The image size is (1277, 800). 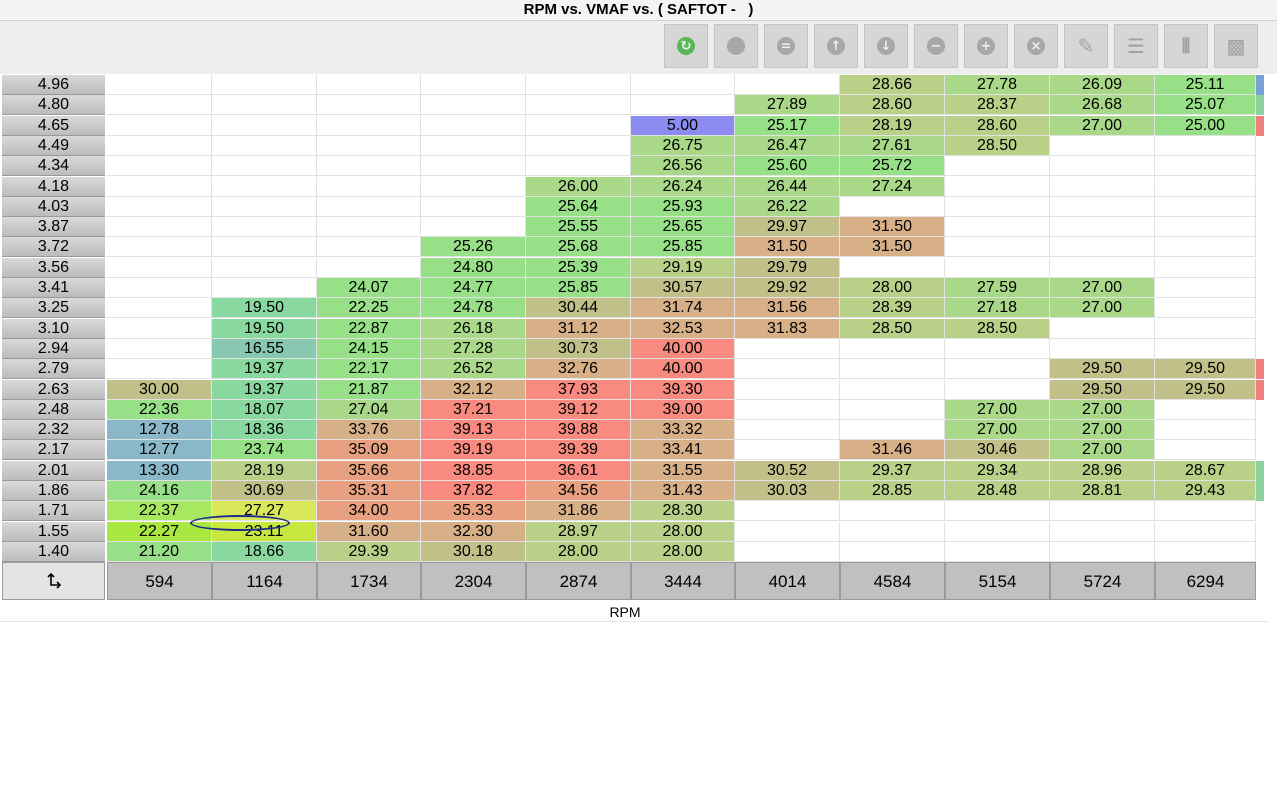 What do you see at coordinates (53, 348) in the screenshot?
I see `row-header: 2.94` at bounding box center [53, 348].